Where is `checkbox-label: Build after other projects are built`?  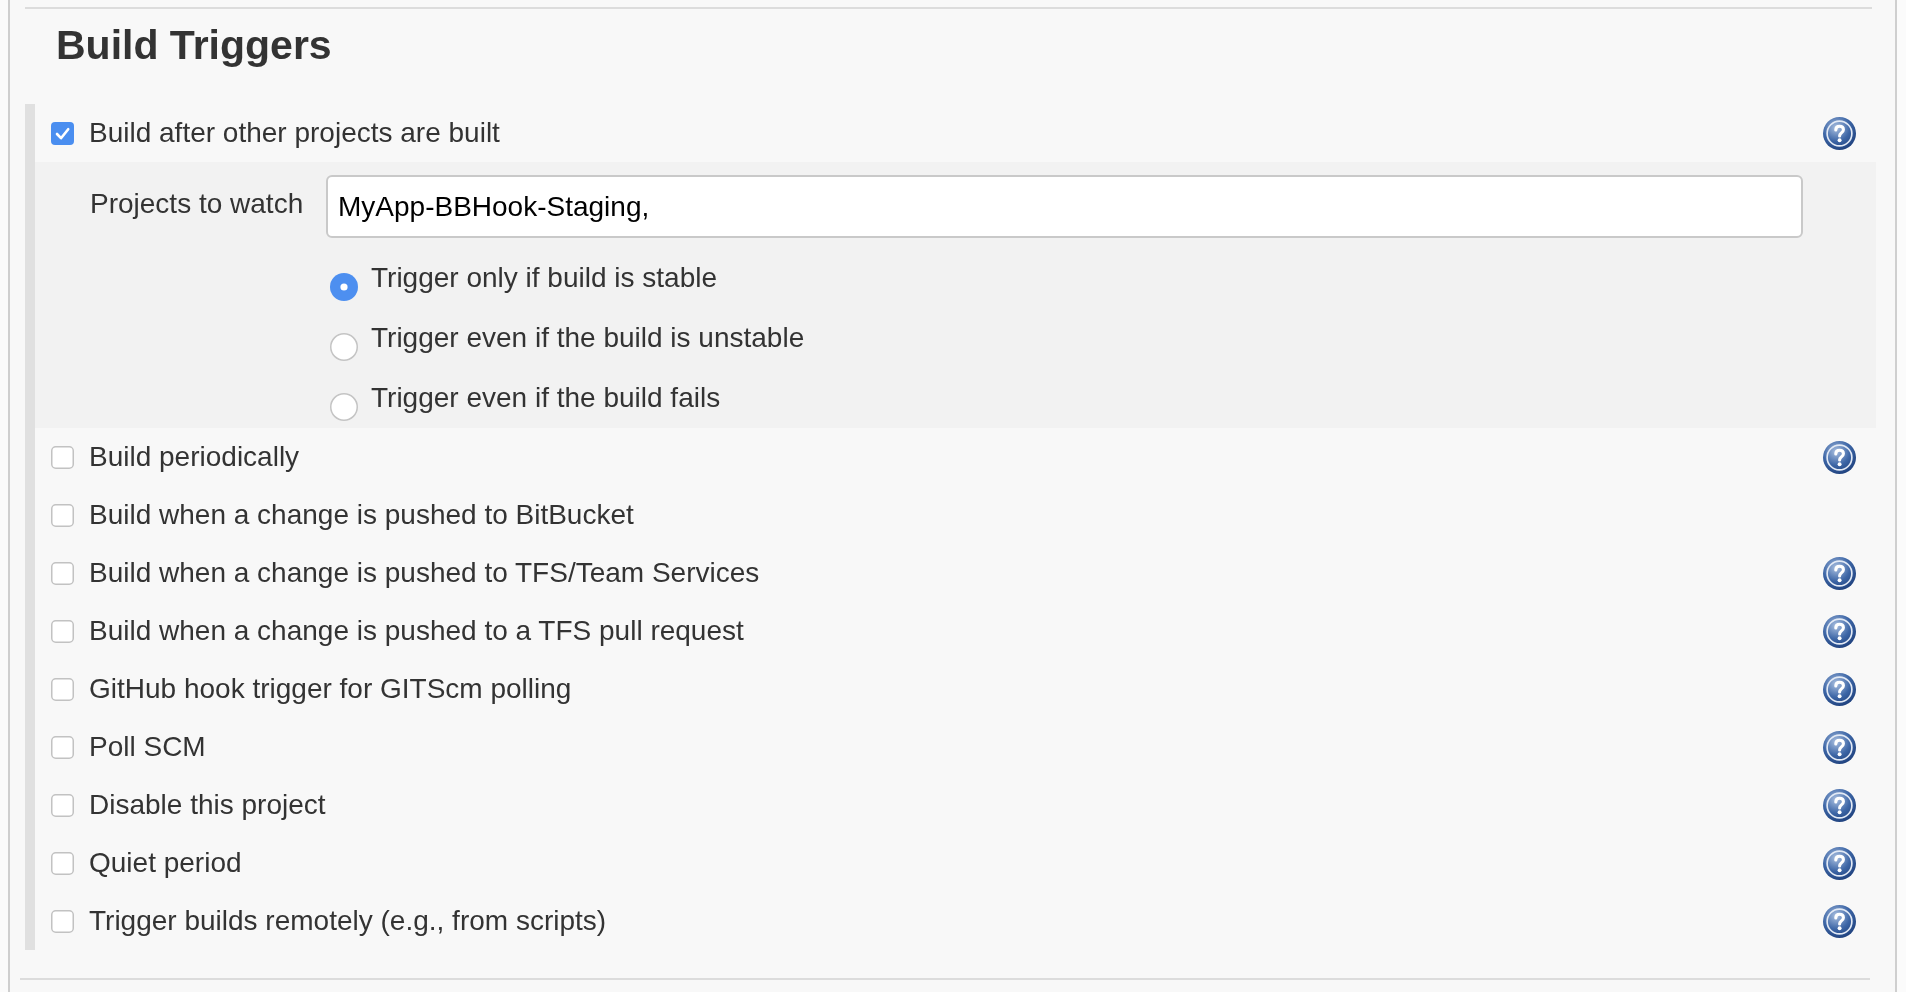
checkbox-label: Build after other projects are built is located at coordinates (294, 133).